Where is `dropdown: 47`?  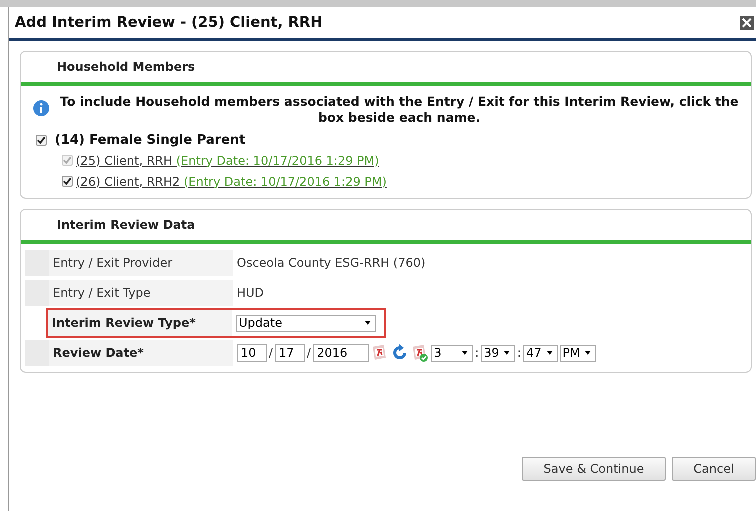 dropdown: 47 is located at coordinates (540, 353).